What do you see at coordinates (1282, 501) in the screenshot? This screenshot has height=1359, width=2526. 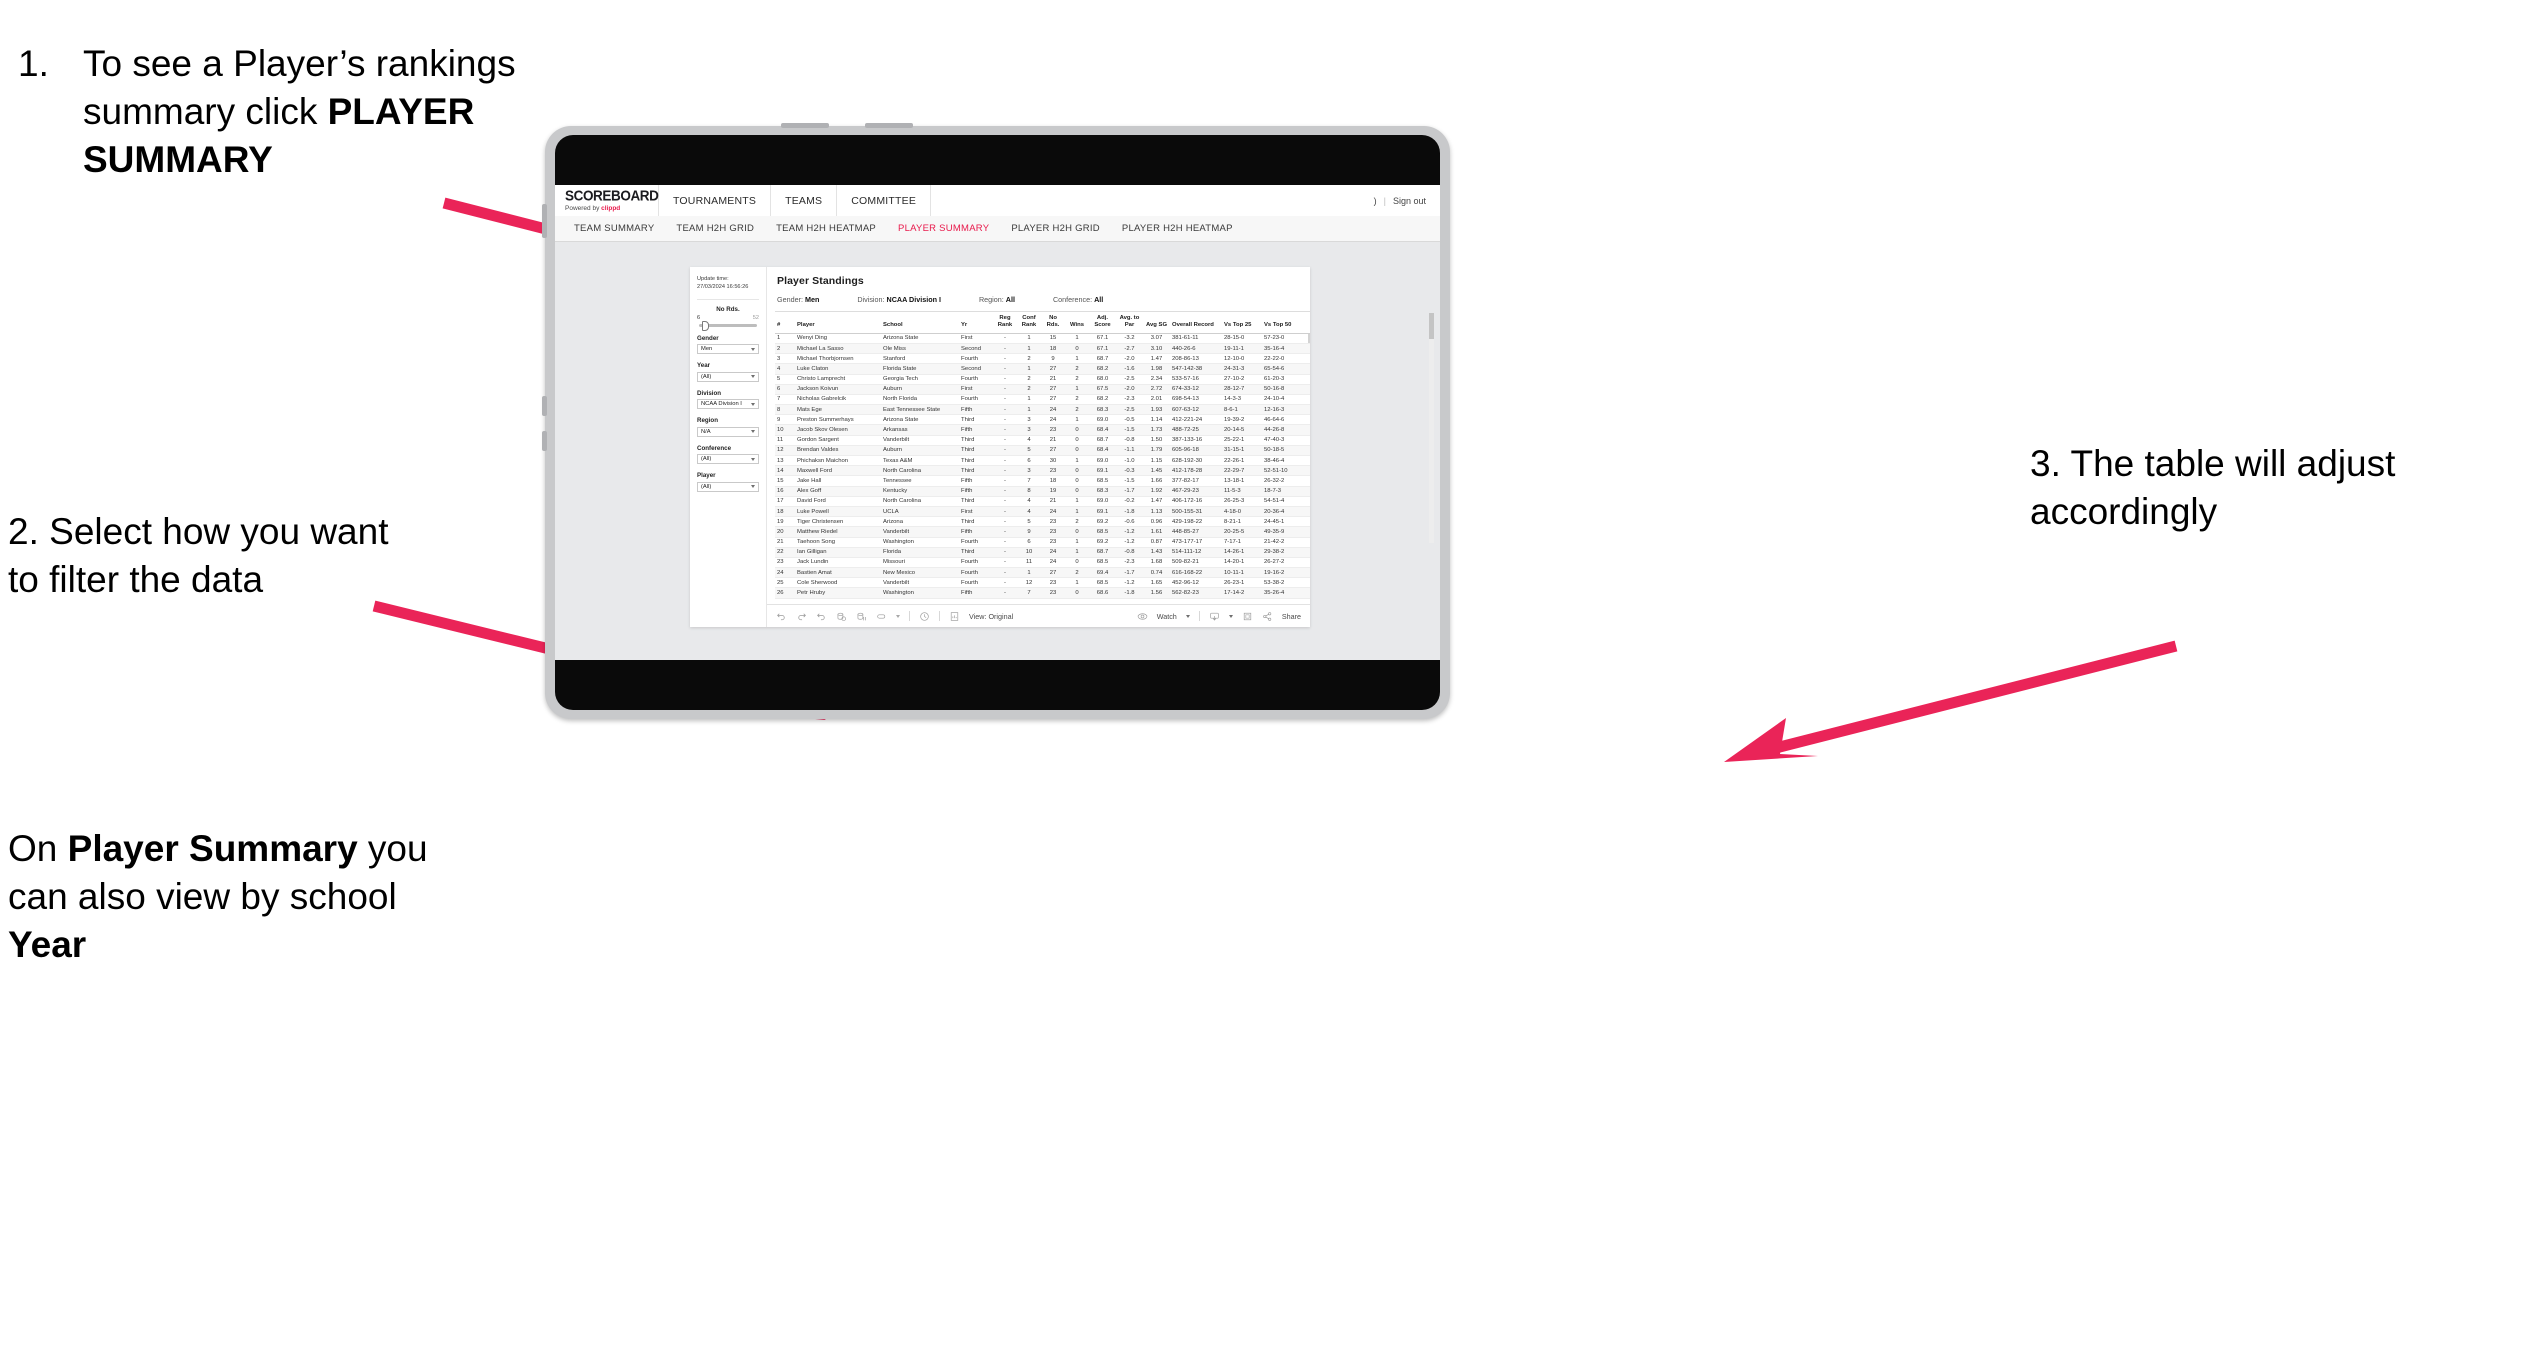 I see `cell-vs-top-50: 54-51-4` at bounding box center [1282, 501].